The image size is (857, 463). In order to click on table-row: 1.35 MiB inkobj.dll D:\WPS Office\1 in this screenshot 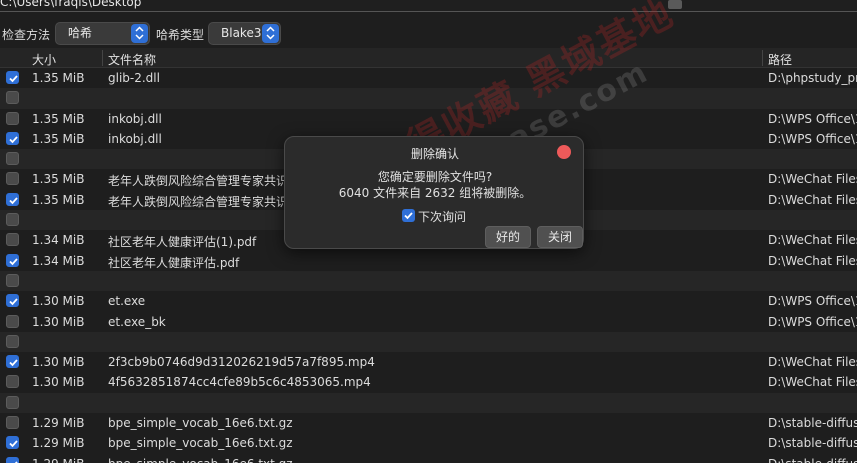, I will do `click(428, 119)`.